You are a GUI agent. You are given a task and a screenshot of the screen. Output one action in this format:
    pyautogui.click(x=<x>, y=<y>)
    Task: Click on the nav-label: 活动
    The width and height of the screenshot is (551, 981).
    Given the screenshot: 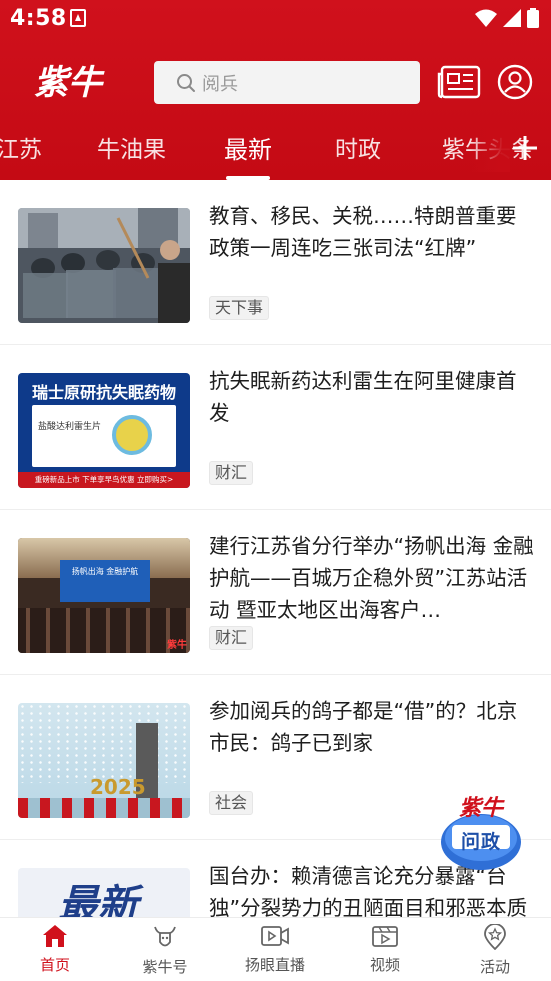 What is the action you would take?
    pyautogui.click(x=494, y=967)
    